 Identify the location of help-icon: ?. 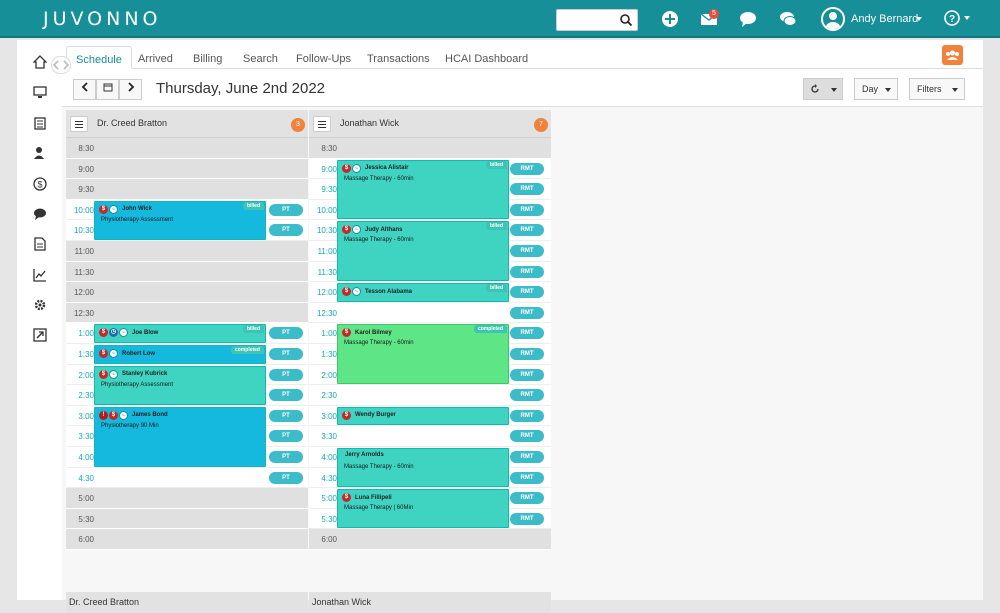
(952, 18).